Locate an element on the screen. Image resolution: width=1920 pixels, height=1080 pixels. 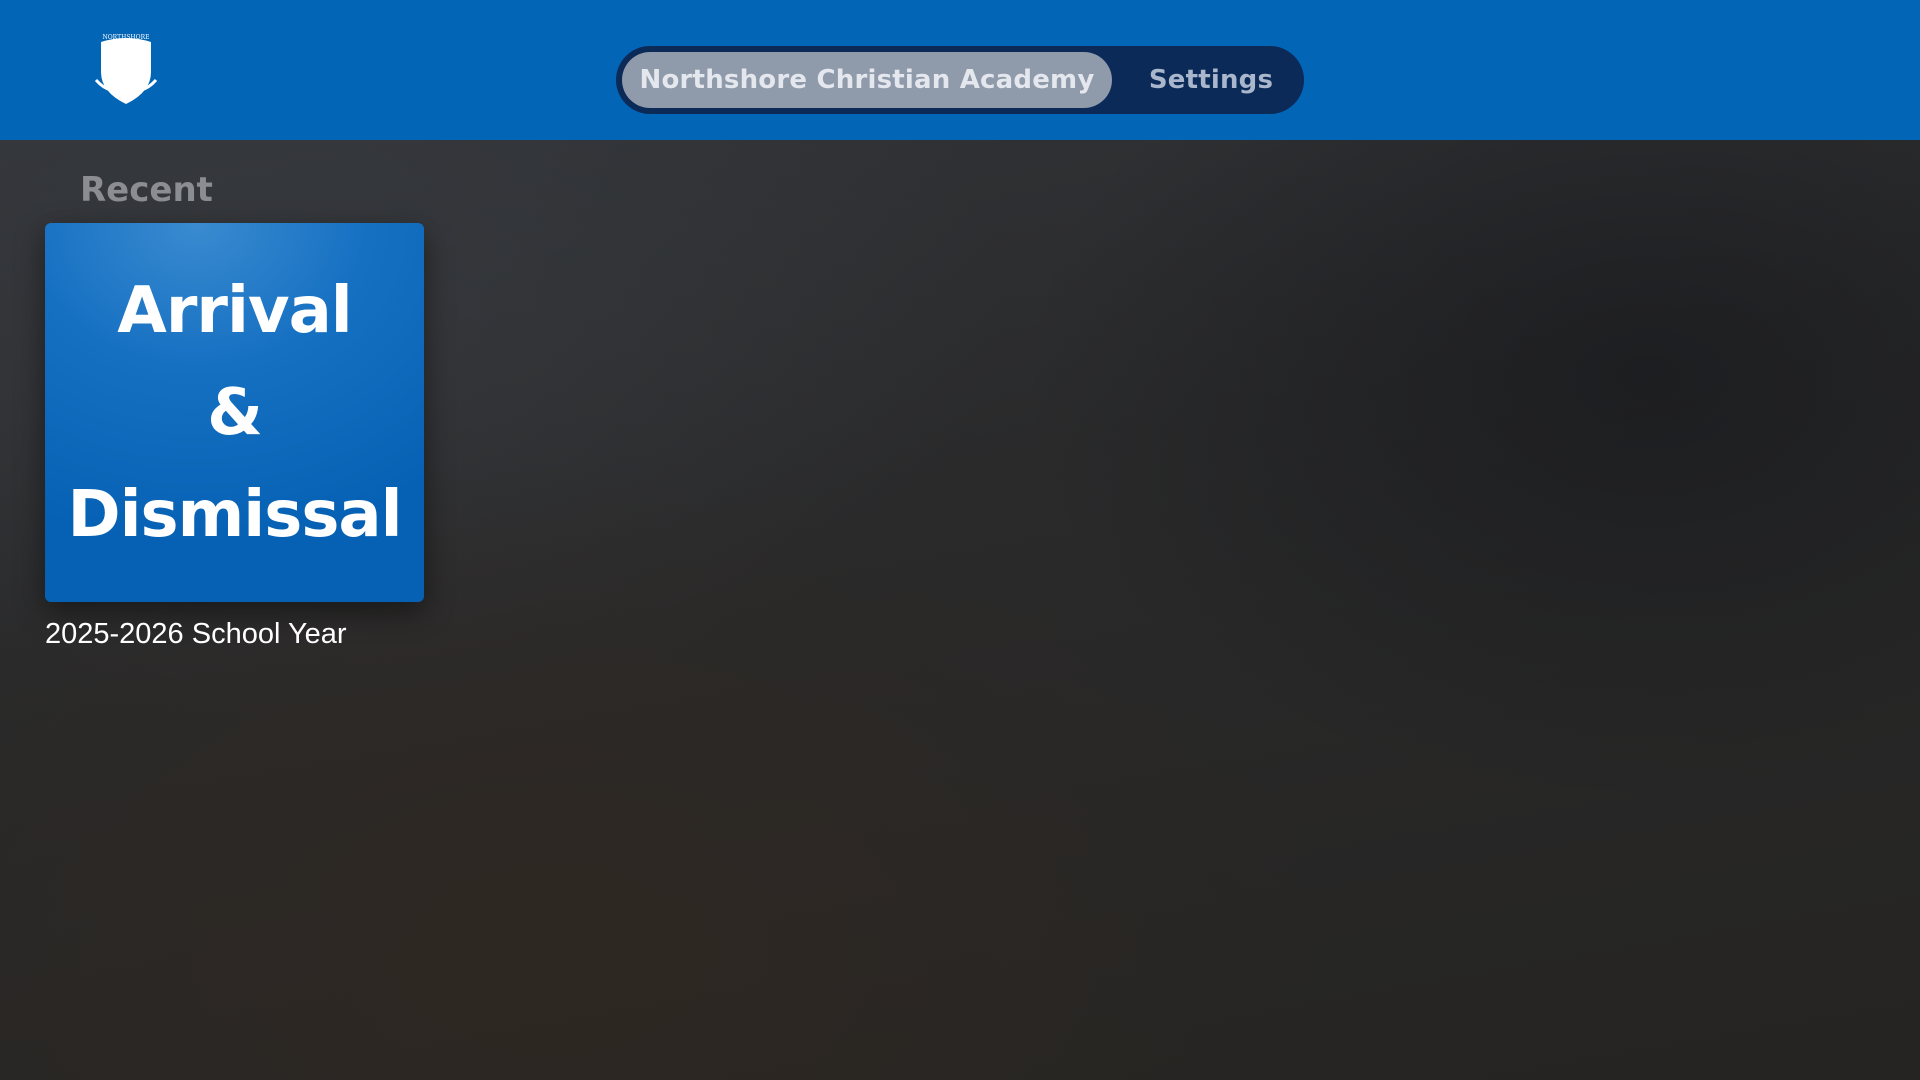
recent-section-title: Recent is located at coordinates (146, 190).